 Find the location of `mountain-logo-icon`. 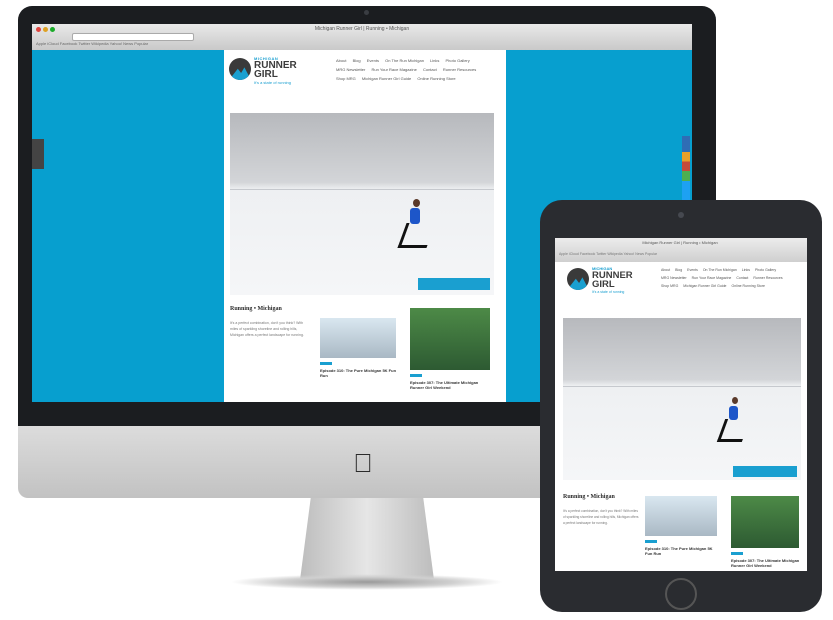

mountain-logo-icon is located at coordinates (240, 69).